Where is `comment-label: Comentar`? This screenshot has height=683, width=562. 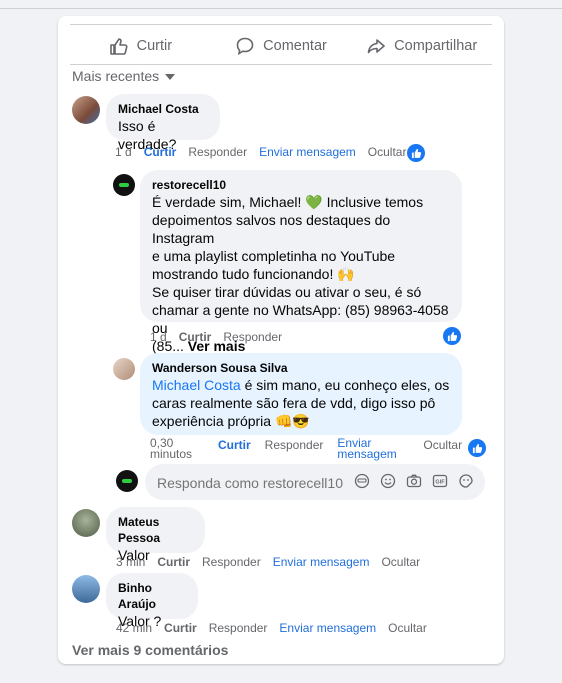
comment-label: Comentar is located at coordinates (295, 46).